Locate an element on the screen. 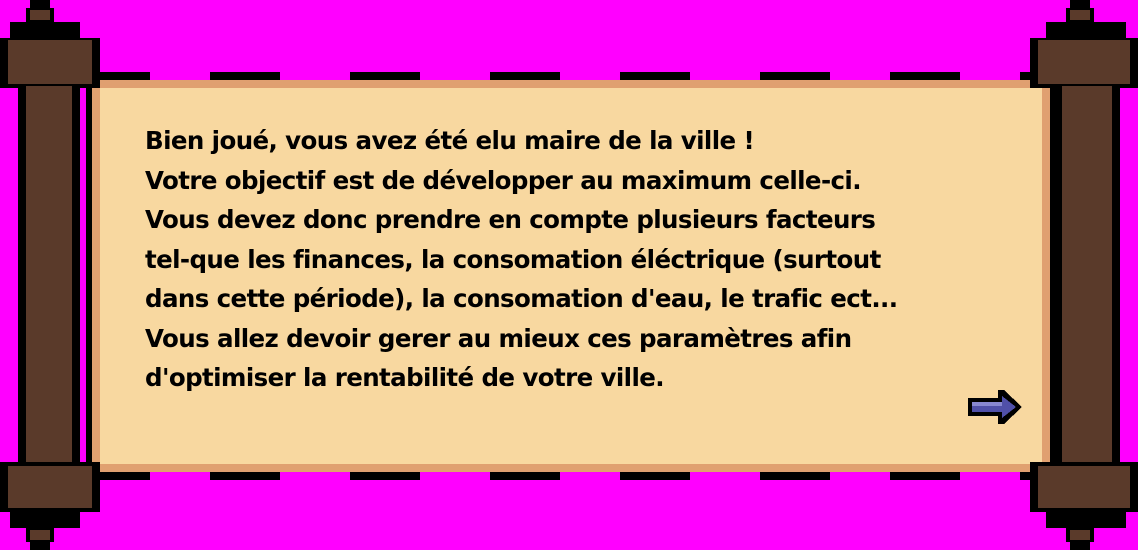 Image resolution: width=1138 pixels, height=550 pixels. arrow-right-icon is located at coordinates (995, 407).